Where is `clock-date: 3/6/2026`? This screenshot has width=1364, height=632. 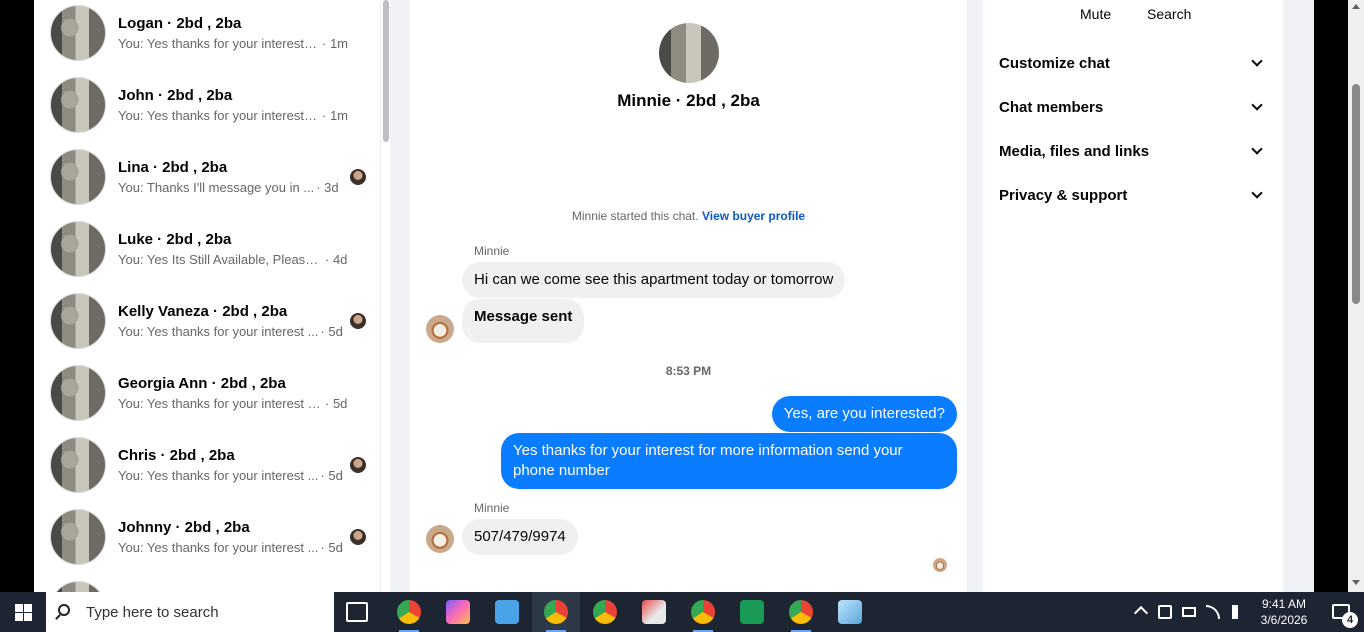
clock-date: 3/6/2026 is located at coordinates (1284, 620).